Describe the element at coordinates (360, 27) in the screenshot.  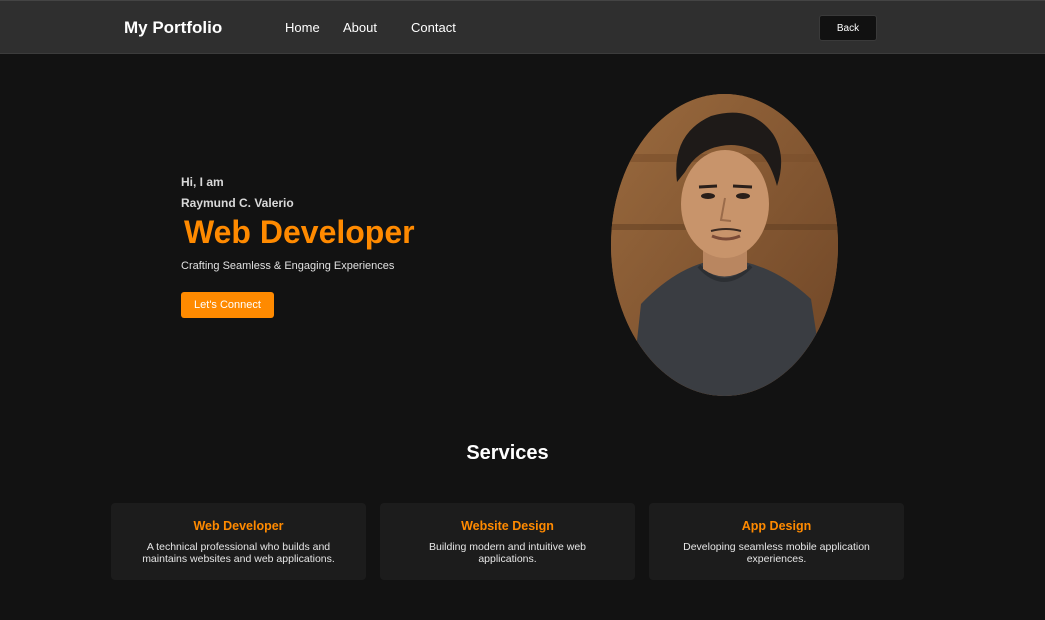
I see `nav-about-link: About` at that location.